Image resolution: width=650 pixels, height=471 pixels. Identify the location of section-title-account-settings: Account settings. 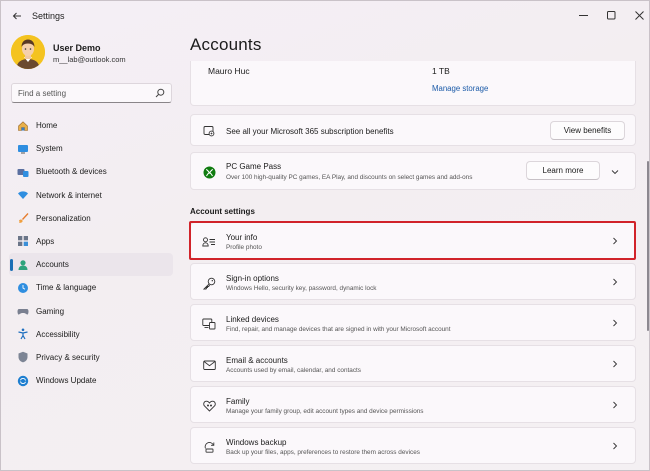
(222, 211).